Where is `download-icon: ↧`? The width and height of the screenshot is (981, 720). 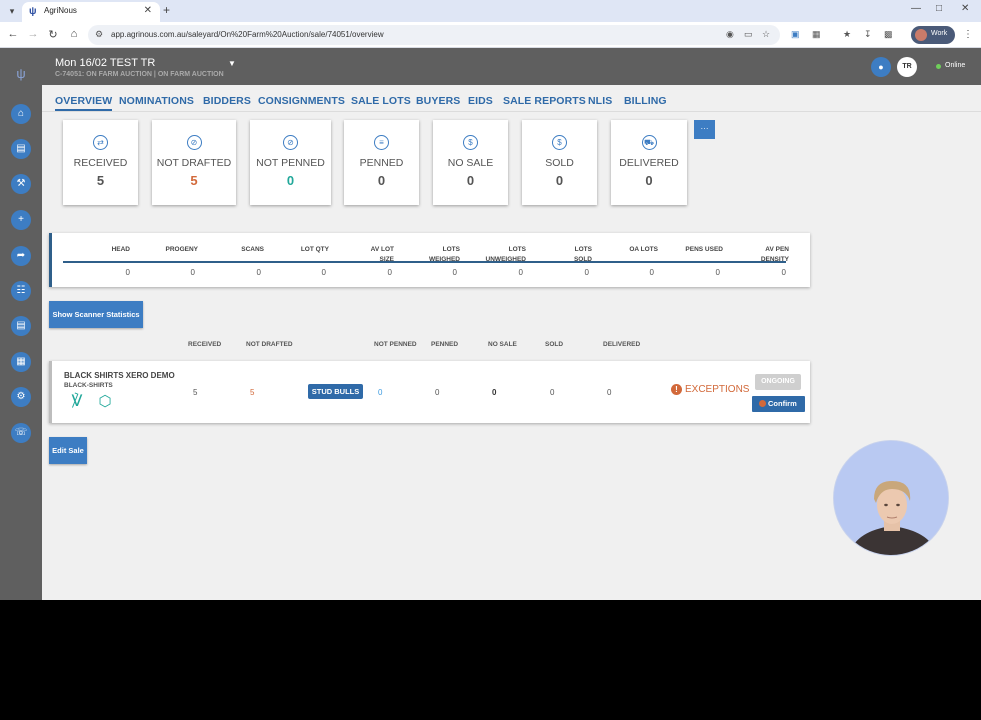
download-icon: ↧ is located at coordinates (868, 34).